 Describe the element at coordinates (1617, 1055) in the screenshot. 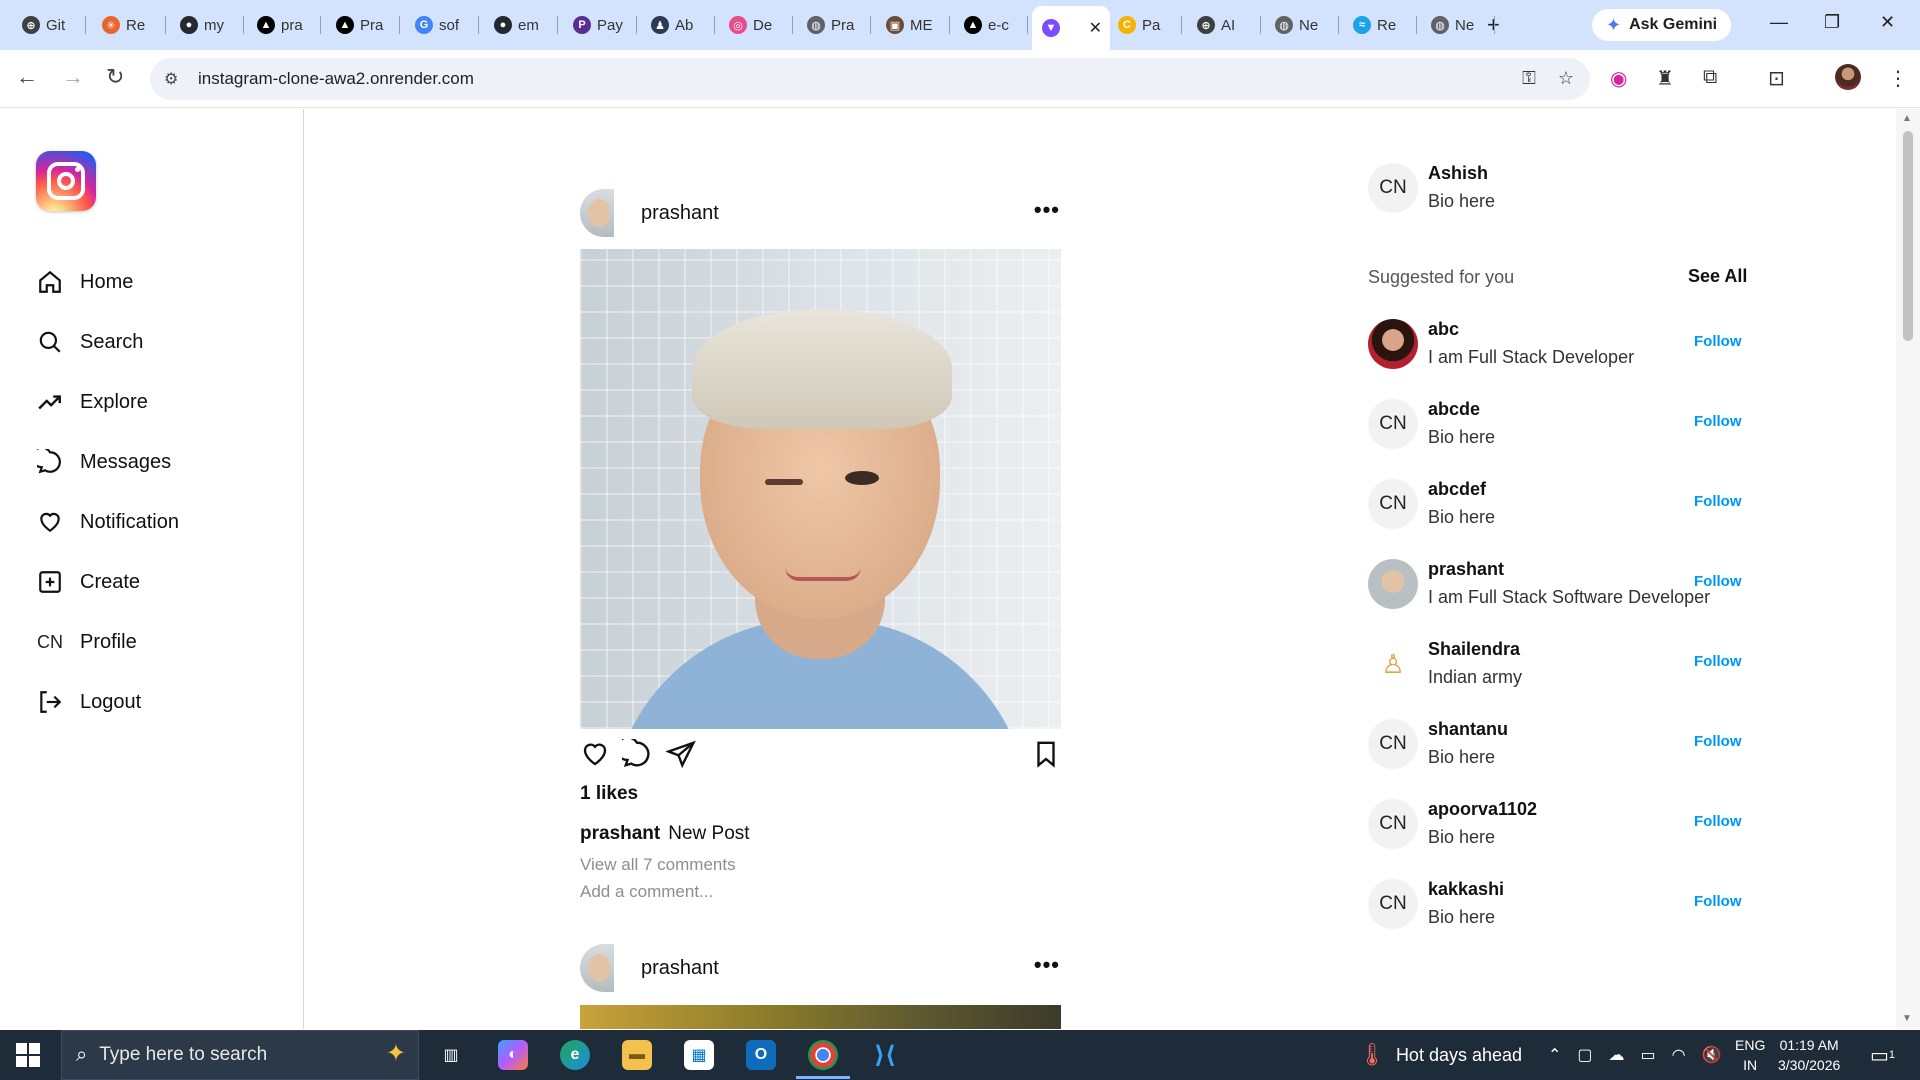

I see `onedrive-cloud-icon: ☁` at that location.